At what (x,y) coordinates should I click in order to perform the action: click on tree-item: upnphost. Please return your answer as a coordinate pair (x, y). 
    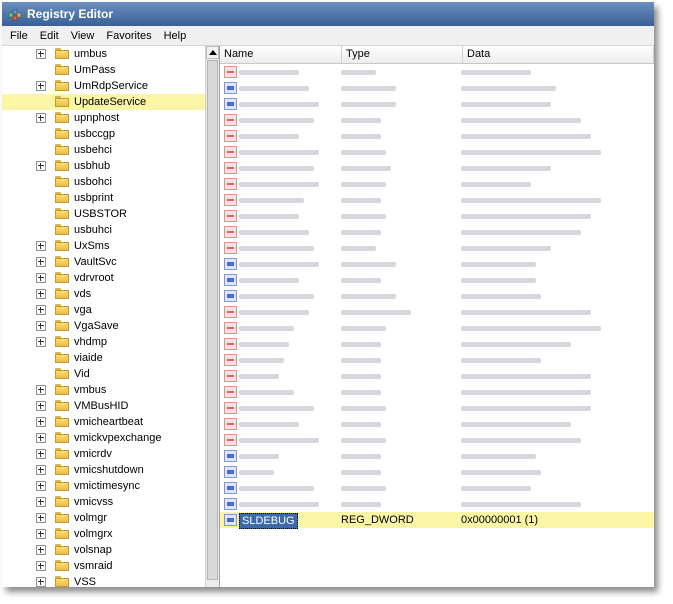
    Looking at the image, I should click on (104, 118).